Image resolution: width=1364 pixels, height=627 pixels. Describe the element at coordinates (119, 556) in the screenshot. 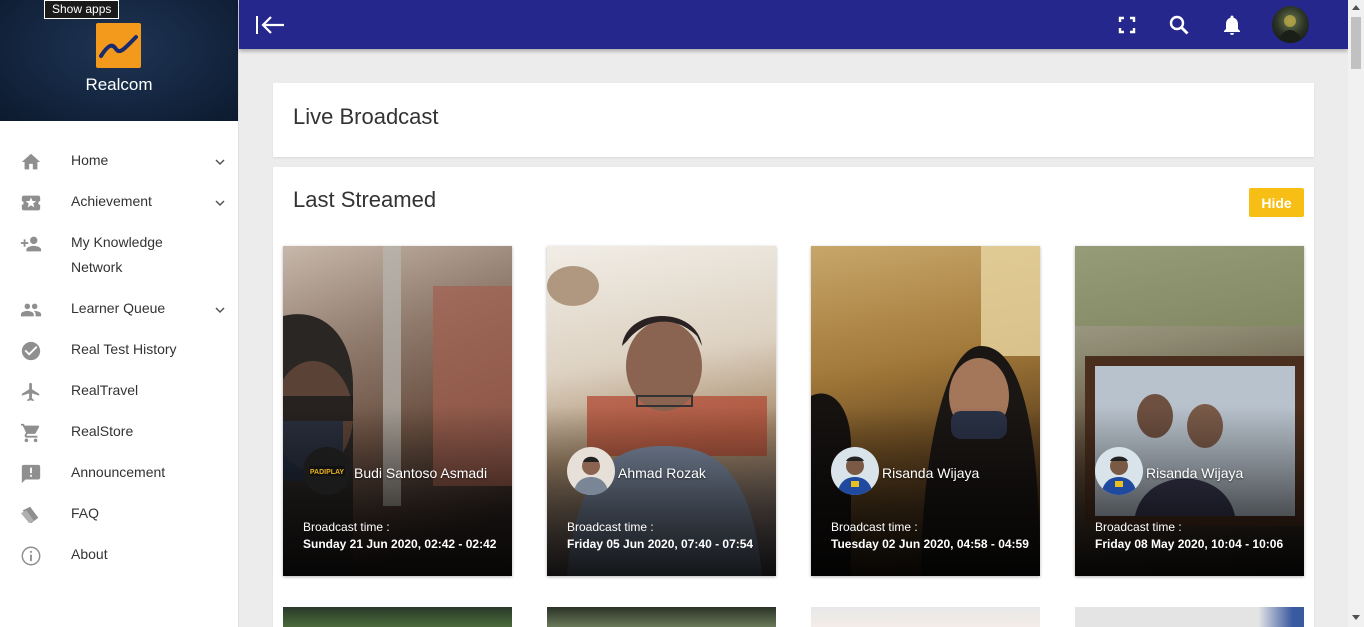

I see `sidebar-item-about: About` at that location.